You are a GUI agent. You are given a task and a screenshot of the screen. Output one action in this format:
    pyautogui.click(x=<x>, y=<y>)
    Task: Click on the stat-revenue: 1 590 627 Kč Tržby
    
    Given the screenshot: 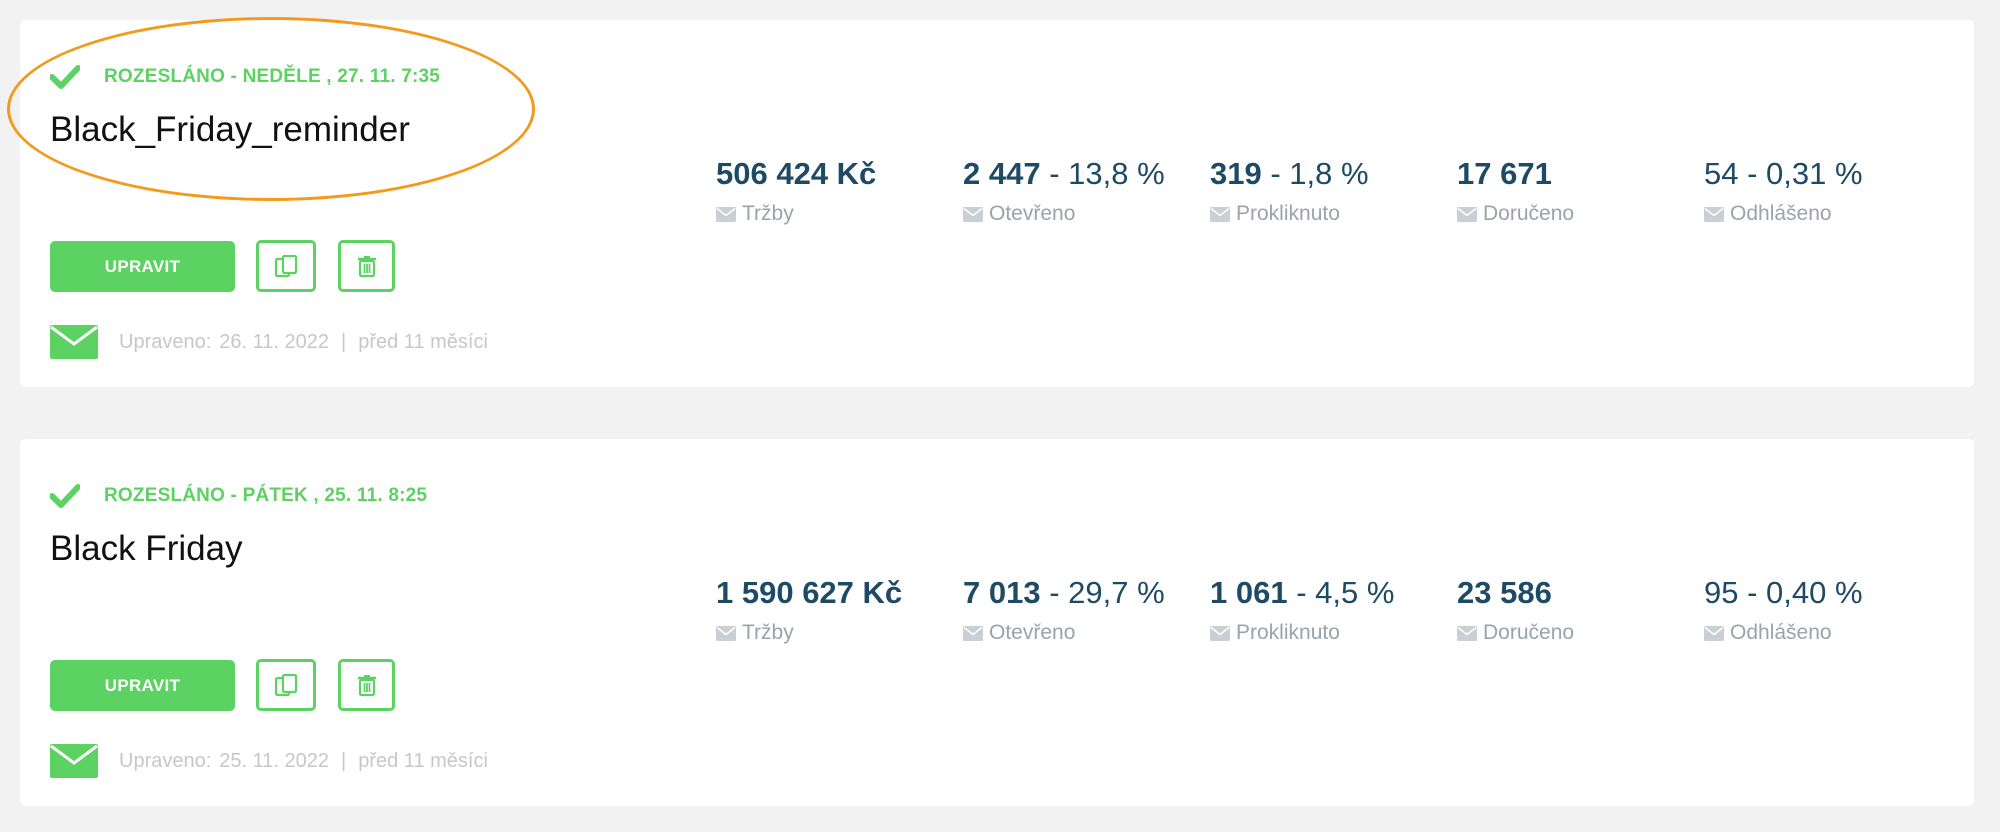 What is the action you would take?
    pyautogui.click(x=809, y=610)
    